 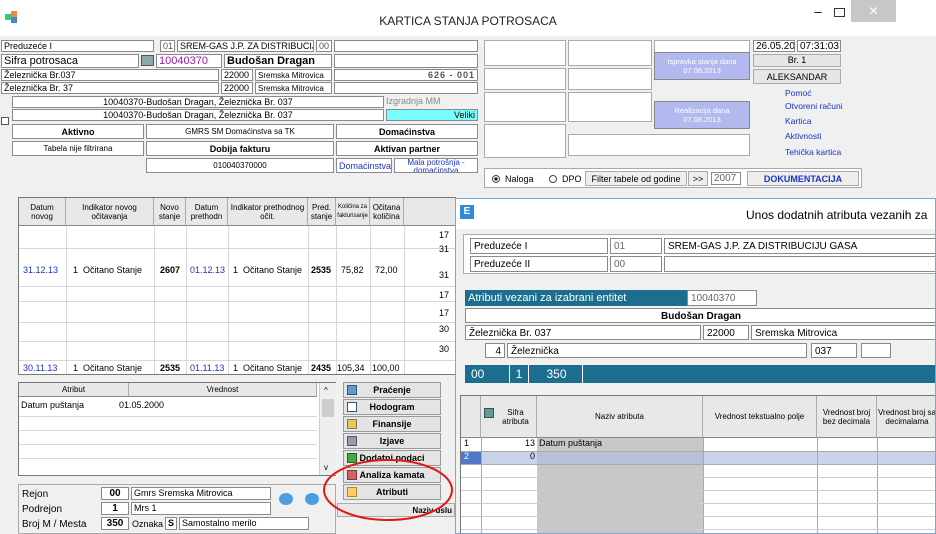 I want to click on customer-name: Budošan Dragan, so click(x=278, y=61).